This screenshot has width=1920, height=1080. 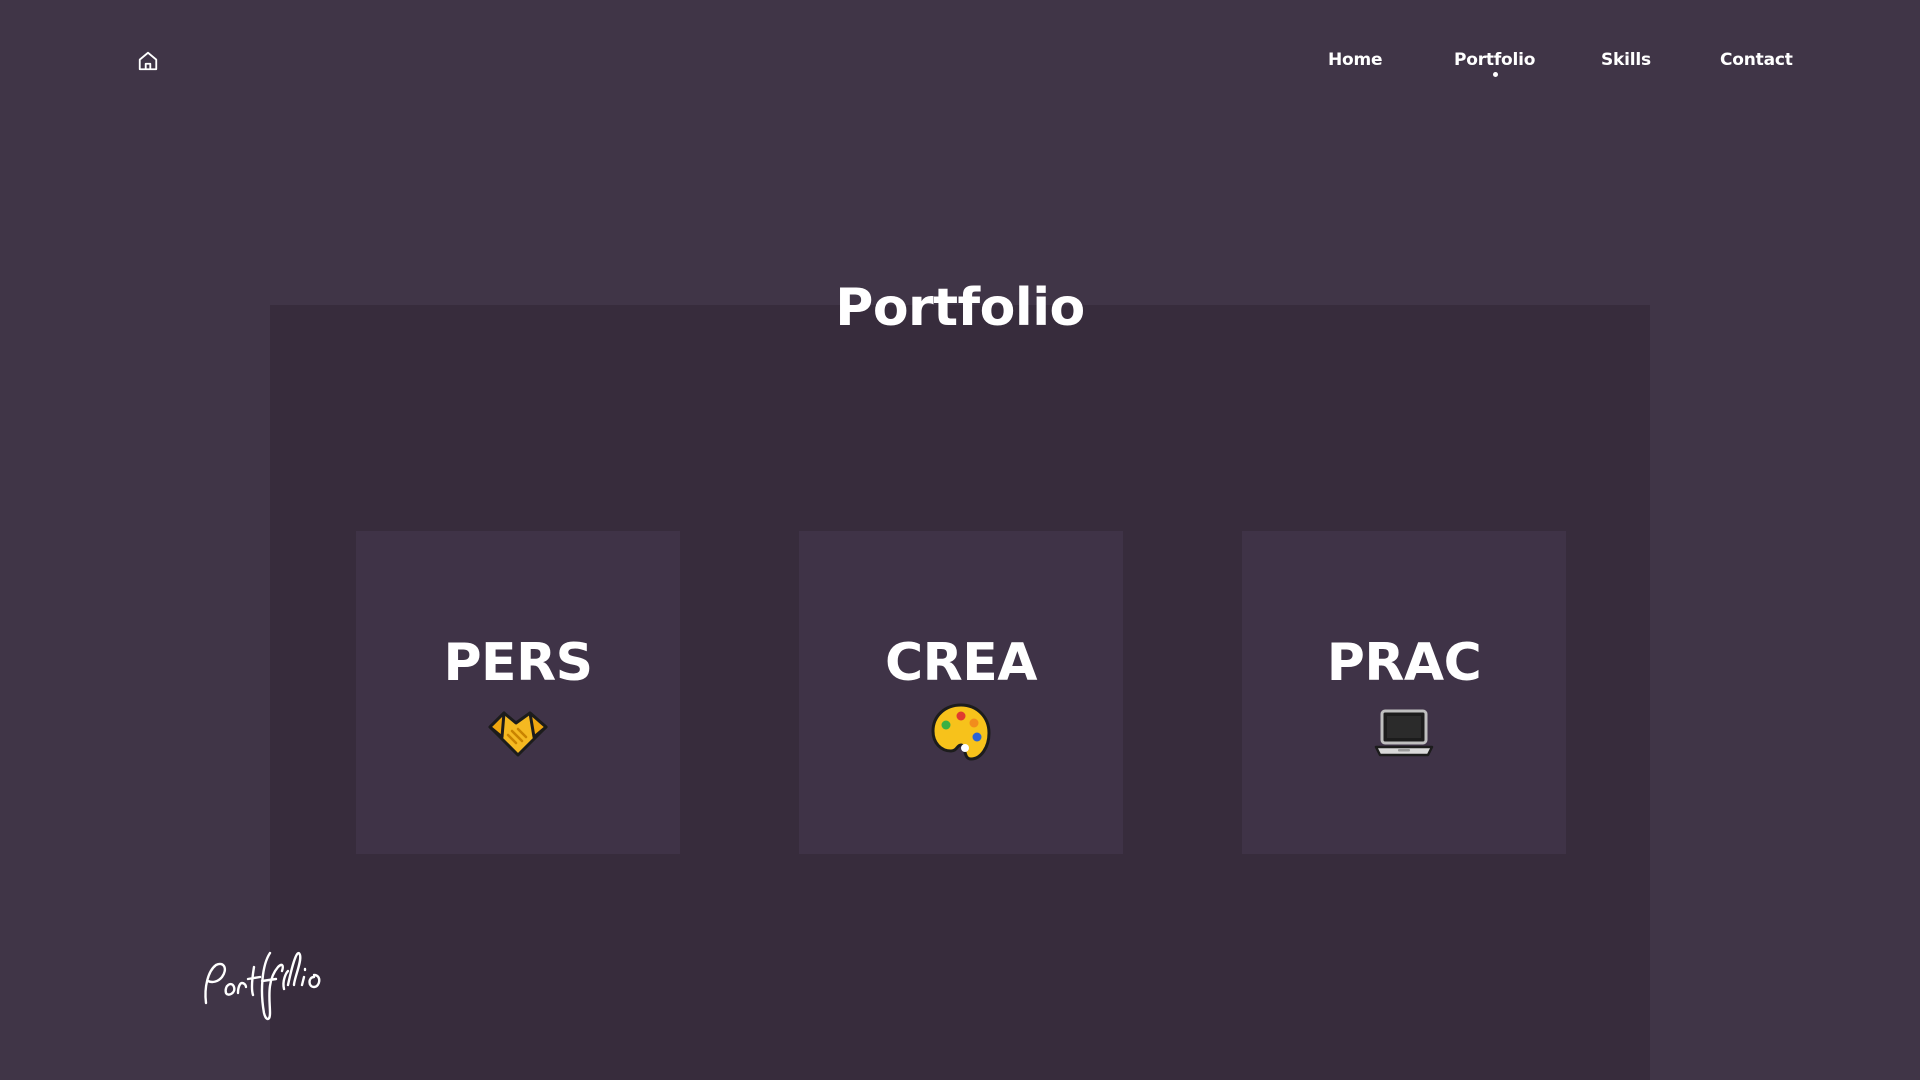 I want to click on nav-portfolio: Portfolio, so click(x=1495, y=63).